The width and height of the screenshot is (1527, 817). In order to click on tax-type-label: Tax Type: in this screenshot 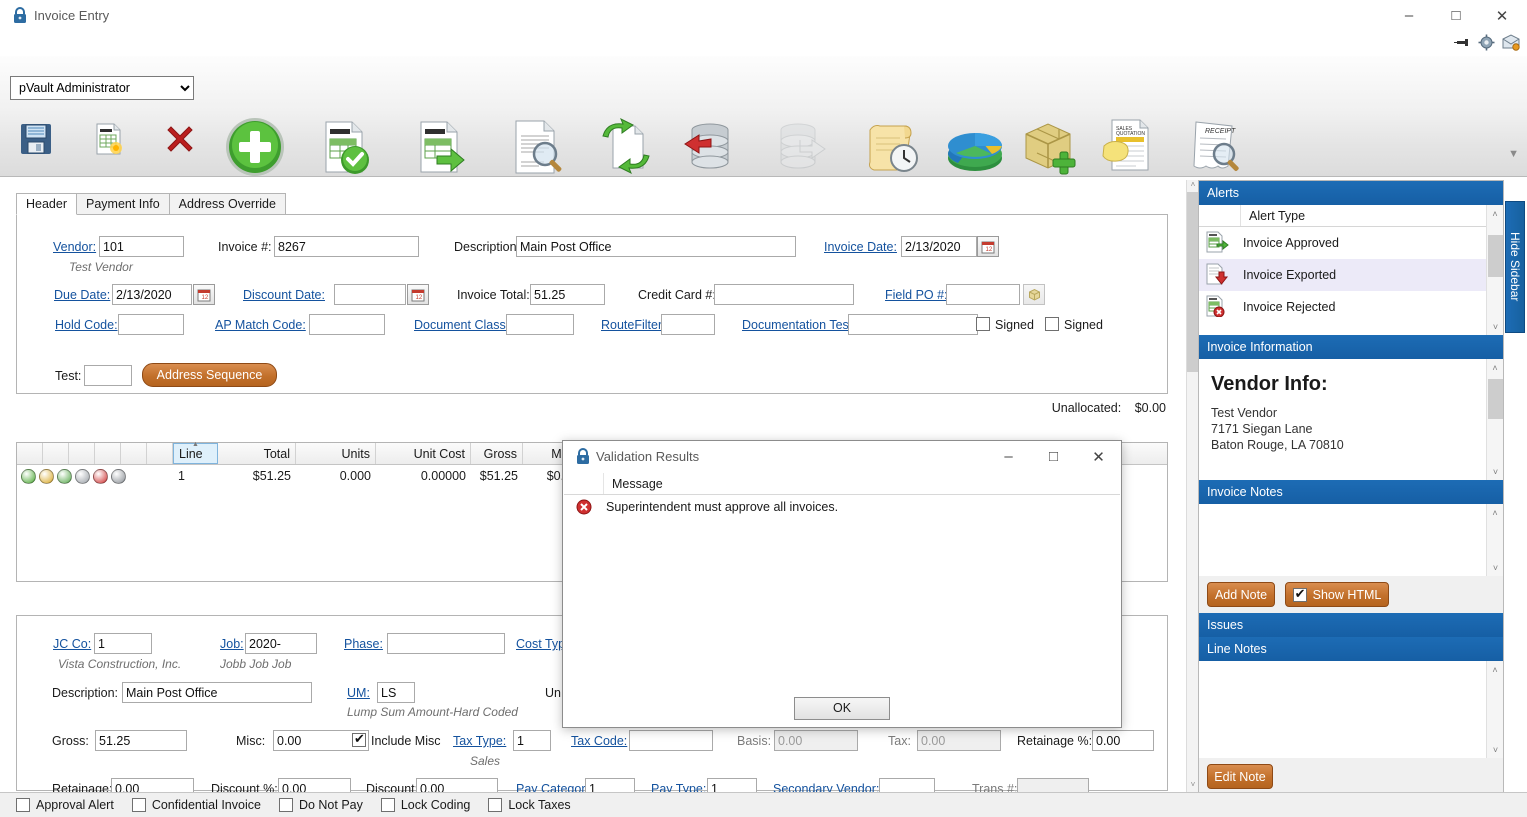, I will do `click(479, 741)`.